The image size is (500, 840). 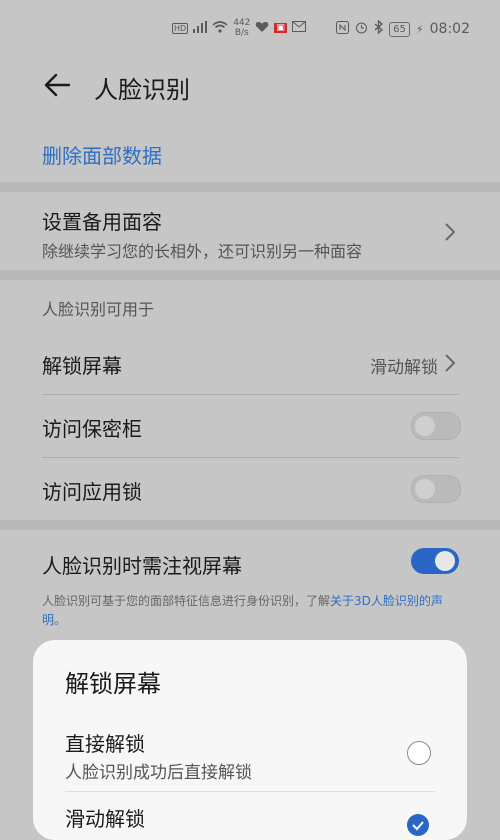 What do you see at coordinates (158, 773) in the screenshot?
I see `option-subtitle: 人脸识别成功后直接解锁` at bounding box center [158, 773].